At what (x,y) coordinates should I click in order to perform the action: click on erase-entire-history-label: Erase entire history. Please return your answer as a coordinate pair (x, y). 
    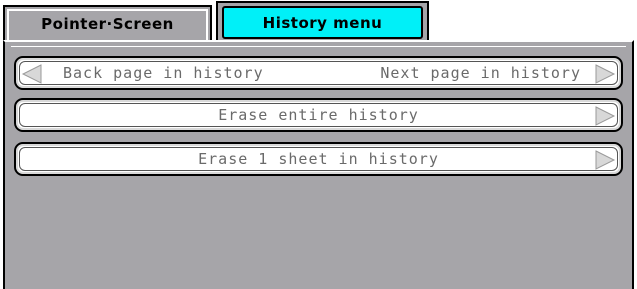
    Looking at the image, I should click on (318, 115).